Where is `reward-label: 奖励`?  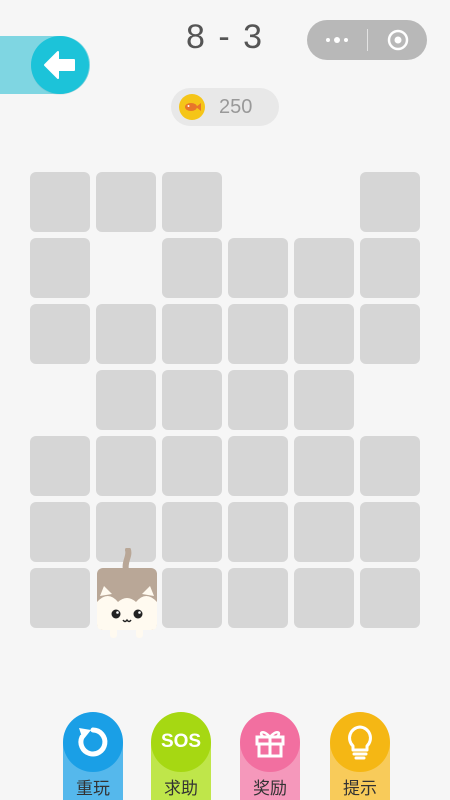 reward-label: 奖励 is located at coordinates (270, 789).